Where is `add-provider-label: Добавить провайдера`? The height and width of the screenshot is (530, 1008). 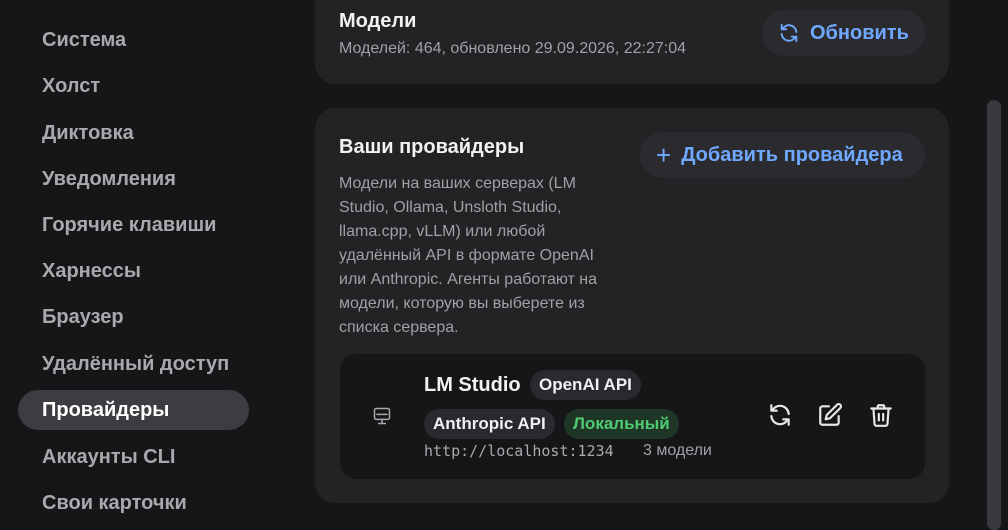
add-provider-label: Добавить провайдера is located at coordinates (792, 154).